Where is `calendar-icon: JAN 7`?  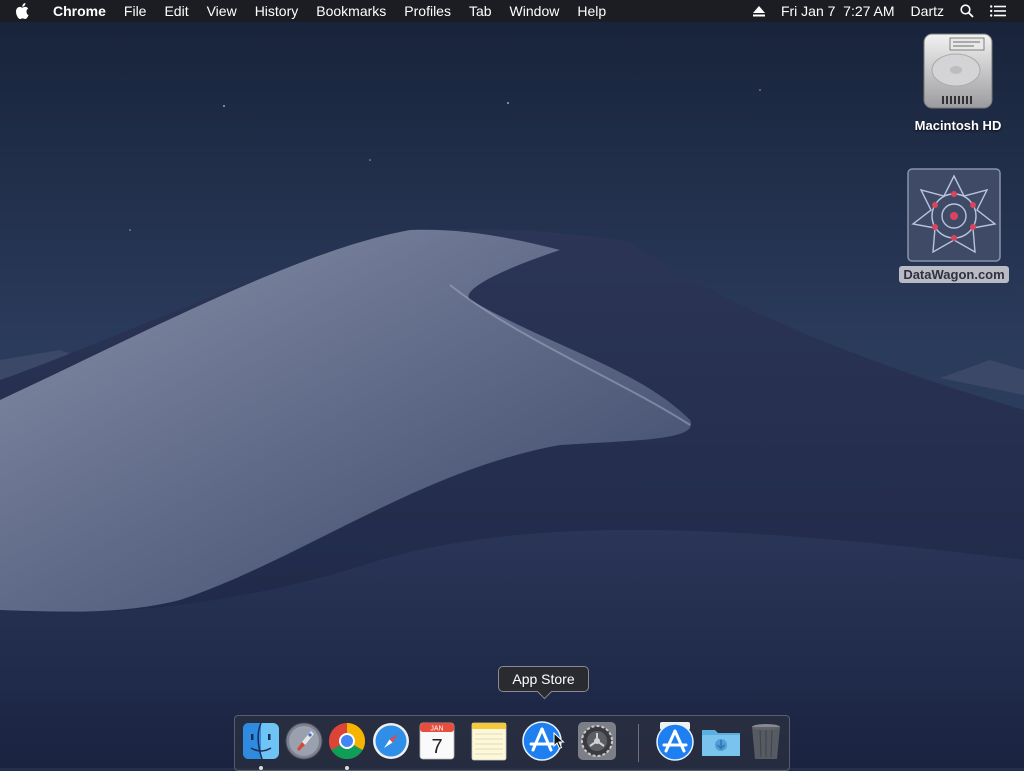
calendar-icon: JAN 7 is located at coordinates (437, 741).